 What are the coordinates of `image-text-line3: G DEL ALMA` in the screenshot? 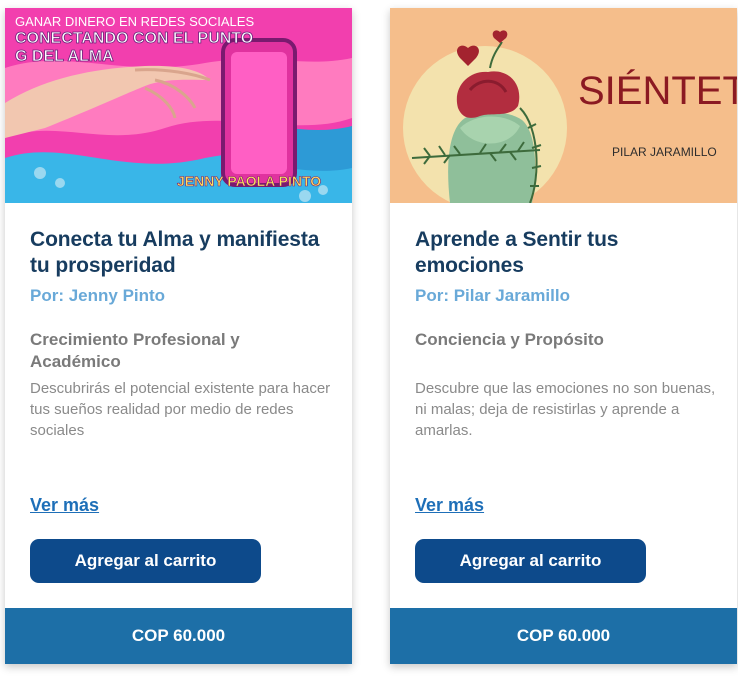 It's located at (64, 56).